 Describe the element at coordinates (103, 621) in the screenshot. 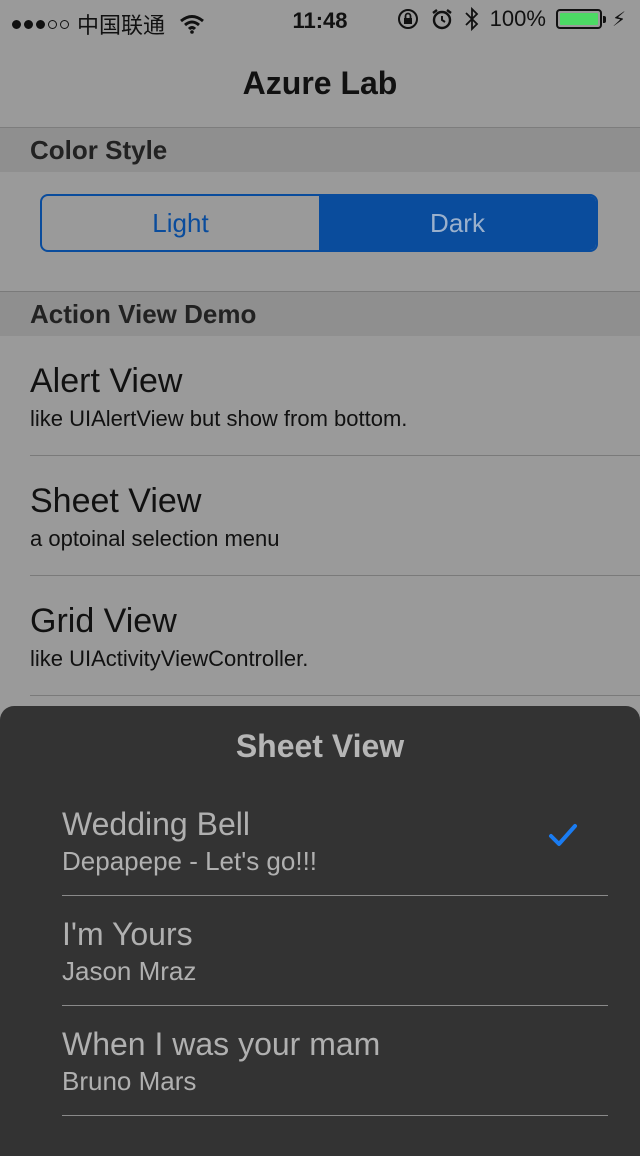

I see `cell-title: Grid View` at that location.